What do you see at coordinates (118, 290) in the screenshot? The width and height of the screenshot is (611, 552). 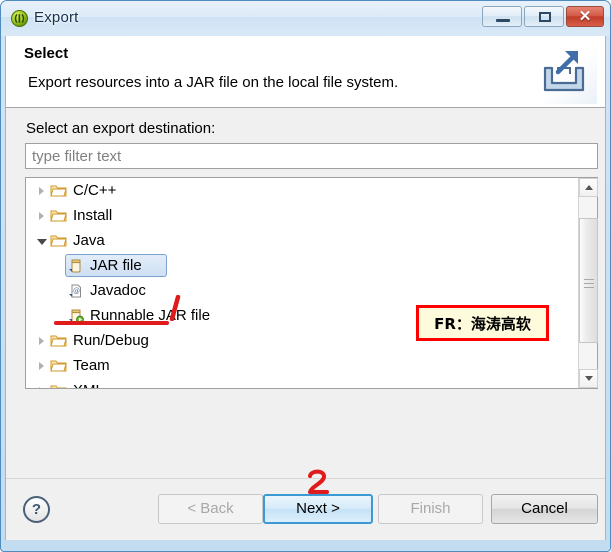 I see `tree-item-label: Javadoc` at bounding box center [118, 290].